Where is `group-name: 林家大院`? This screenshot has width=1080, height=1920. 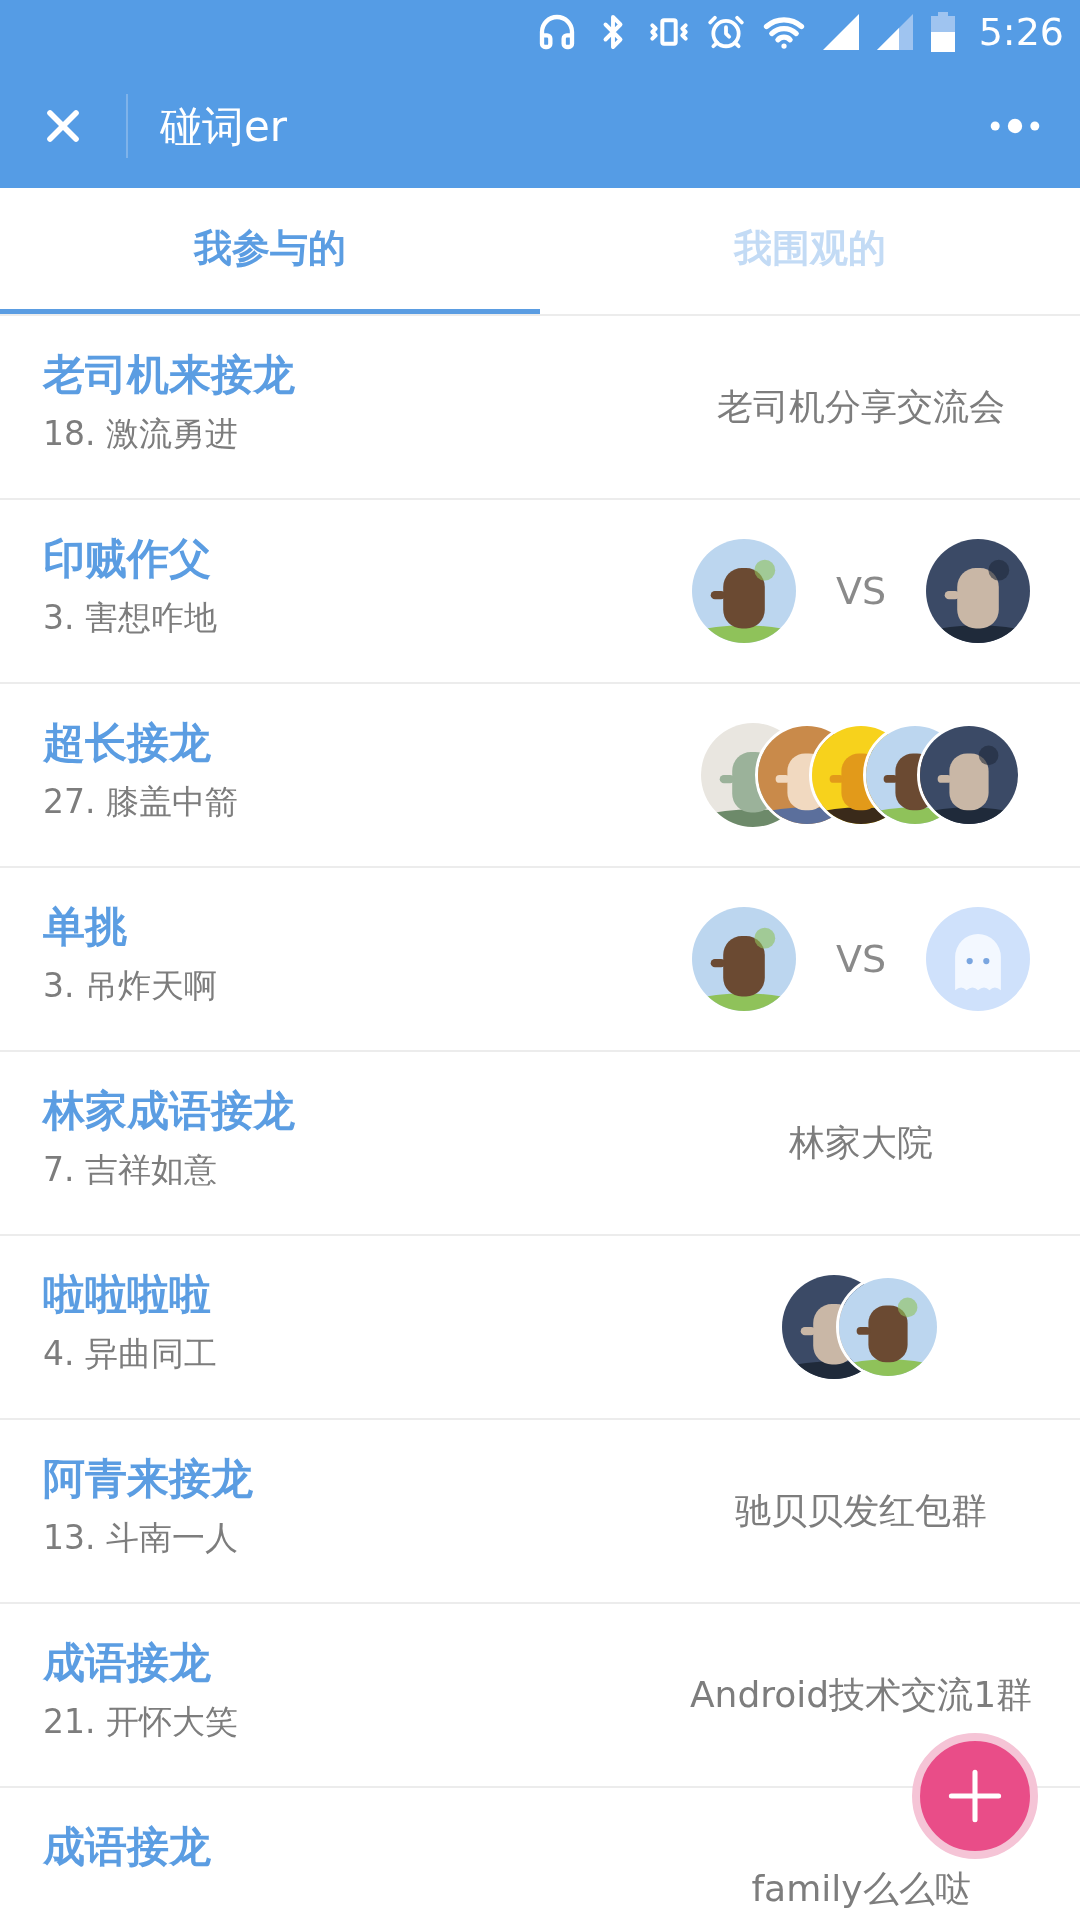
group-name: 林家大院 is located at coordinates (861, 1143).